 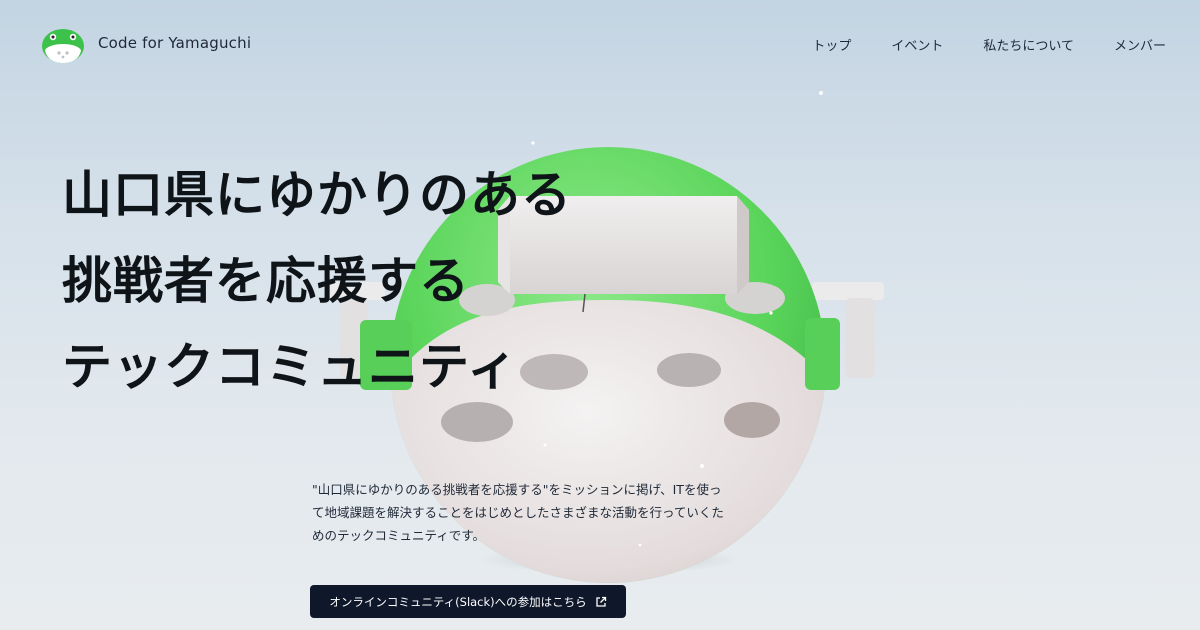 What do you see at coordinates (601, 601) in the screenshot?
I see `external-link-icon` at bounding box center [601, 601].